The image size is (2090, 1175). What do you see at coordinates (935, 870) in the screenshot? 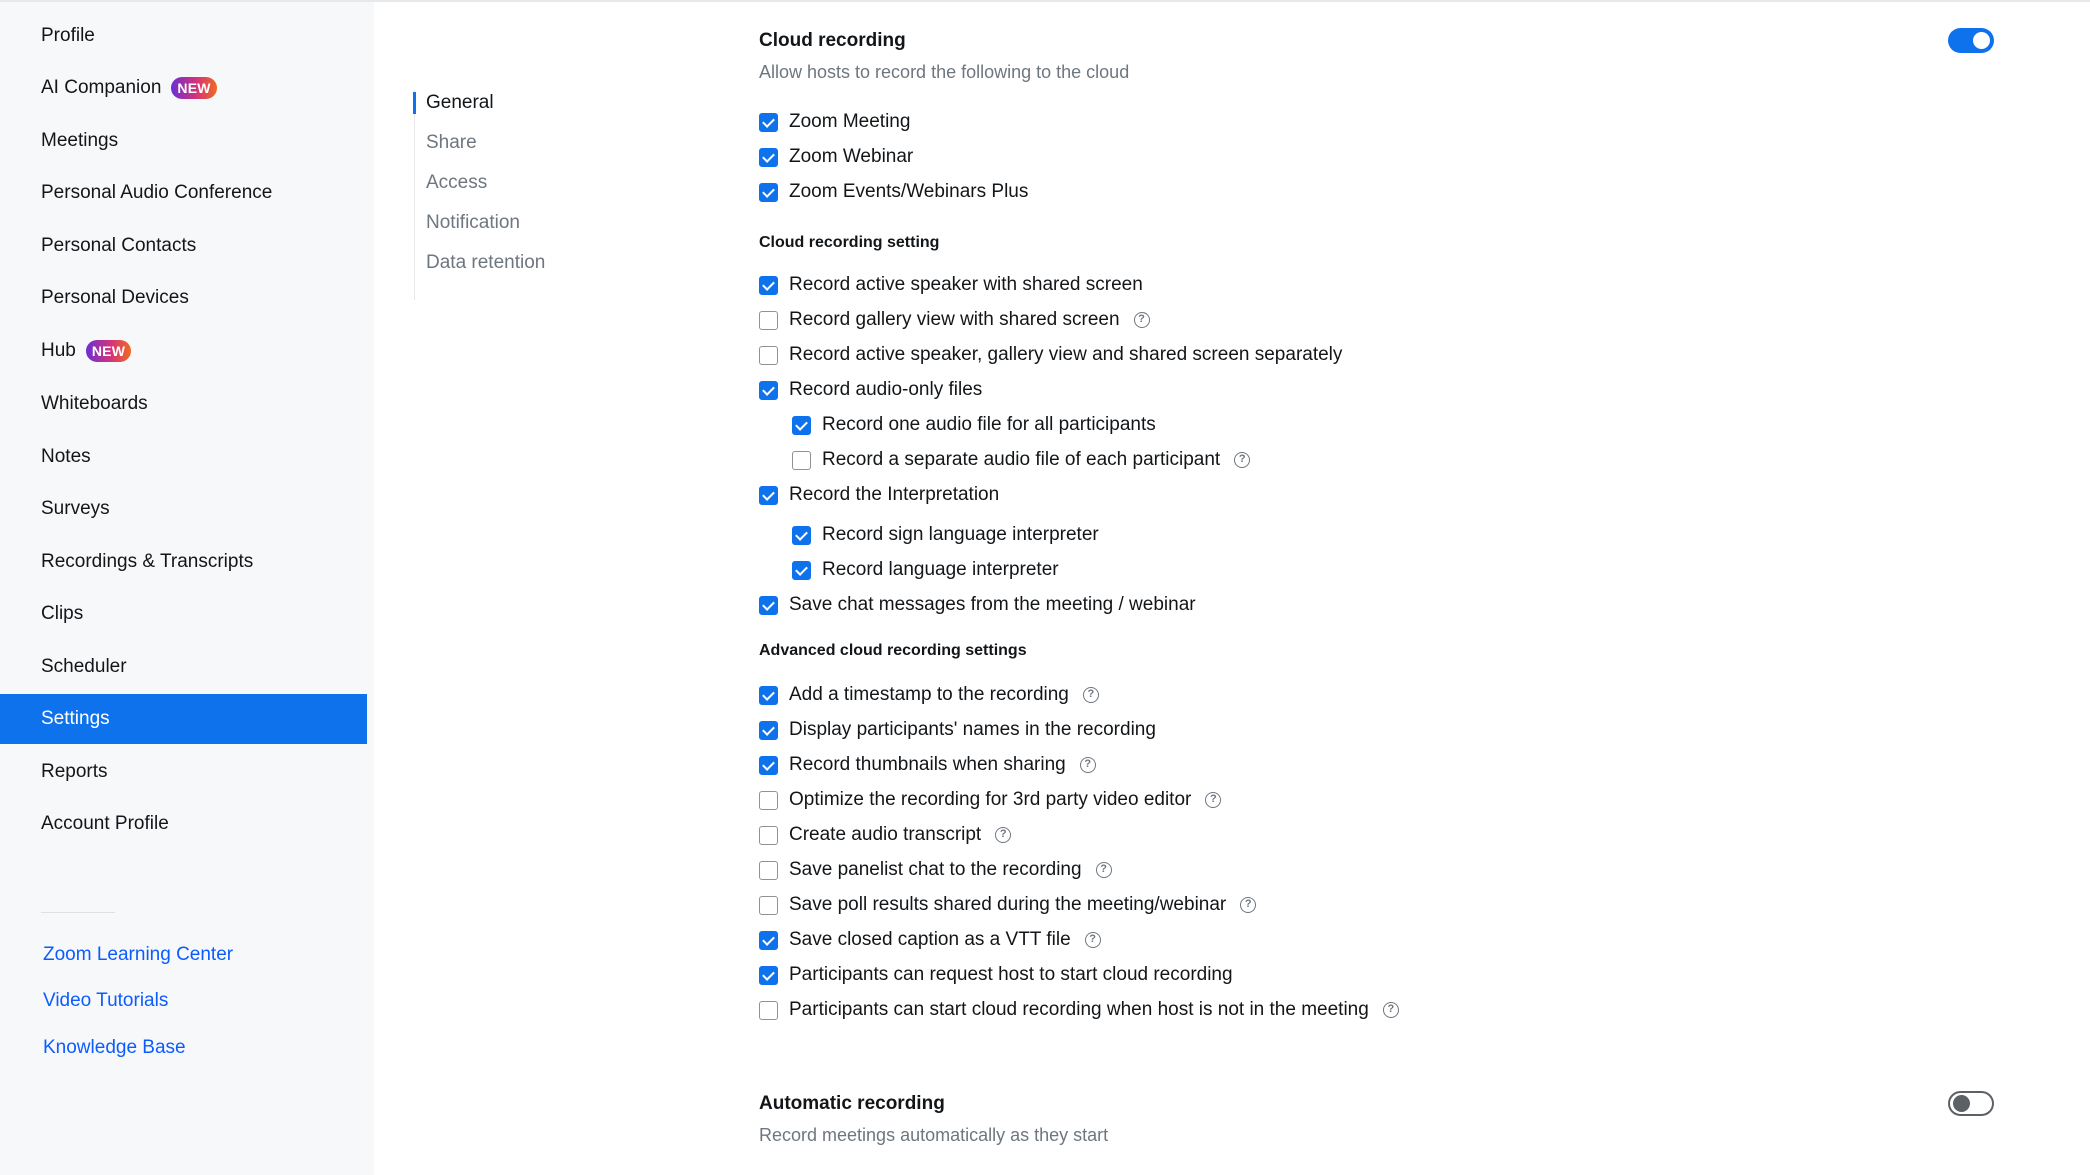
I see `checkbox-row-panelist-chat: Save panelist chat to the recording?` at bounding box center [935, 870].